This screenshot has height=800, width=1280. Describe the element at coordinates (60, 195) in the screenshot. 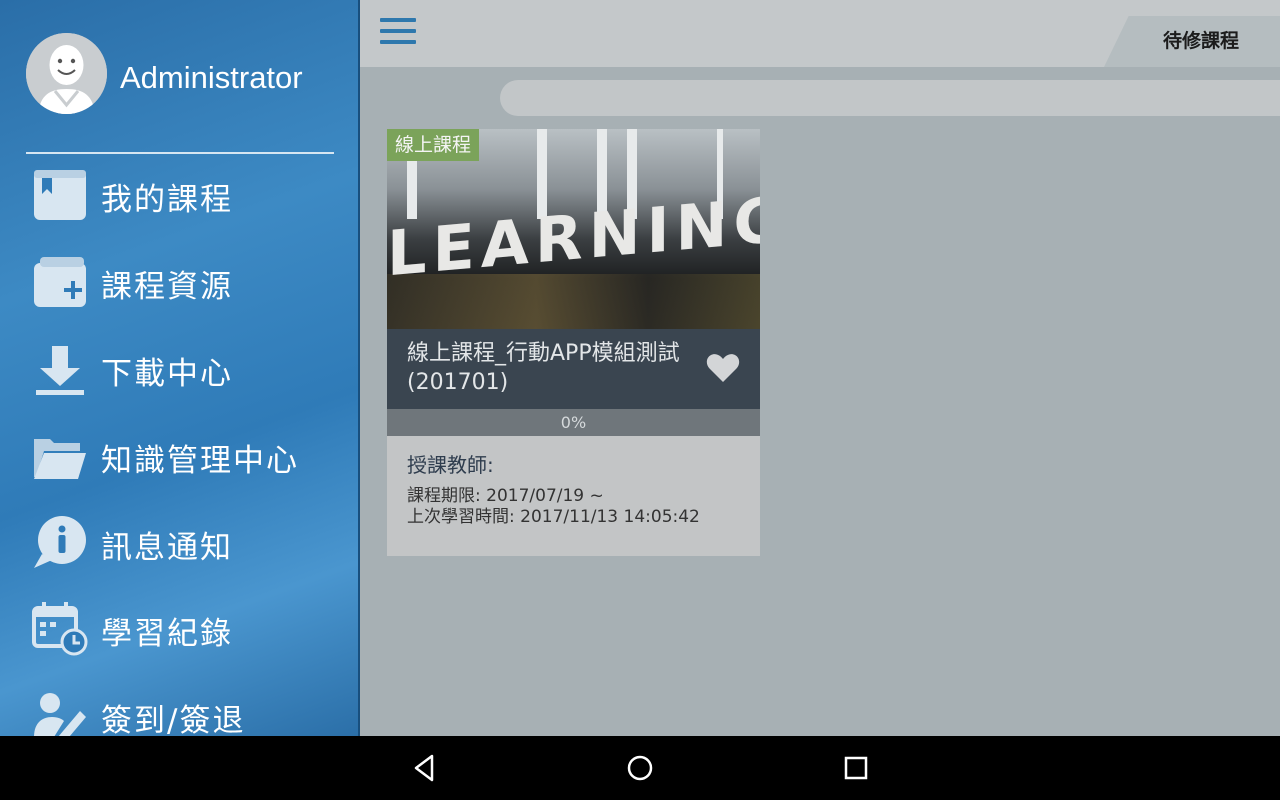

I see `bookmark-book-icon` at that location.